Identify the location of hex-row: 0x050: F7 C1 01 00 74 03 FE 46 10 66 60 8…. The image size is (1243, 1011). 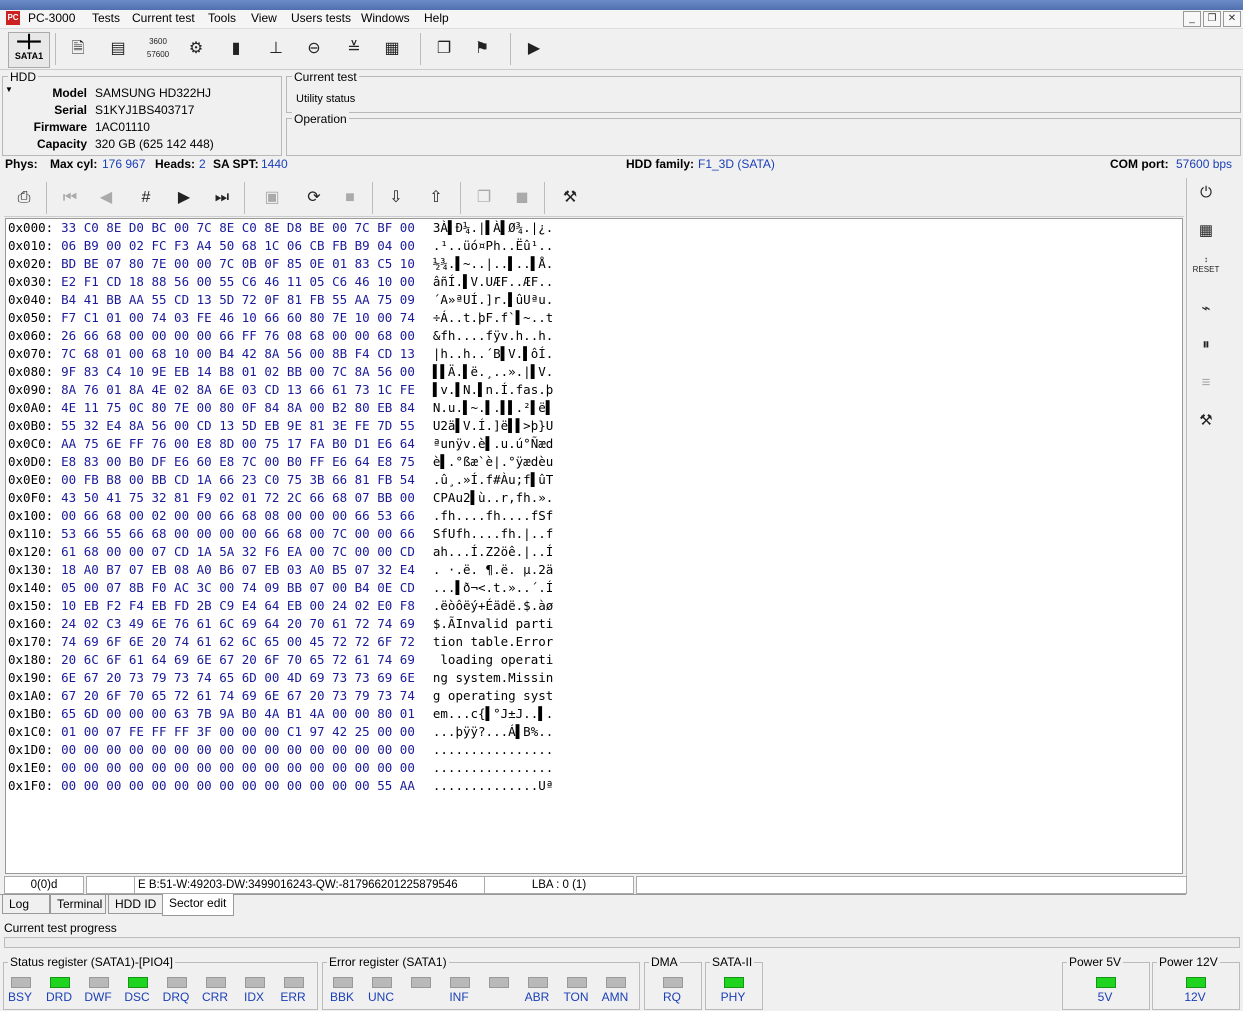
(280, 319).